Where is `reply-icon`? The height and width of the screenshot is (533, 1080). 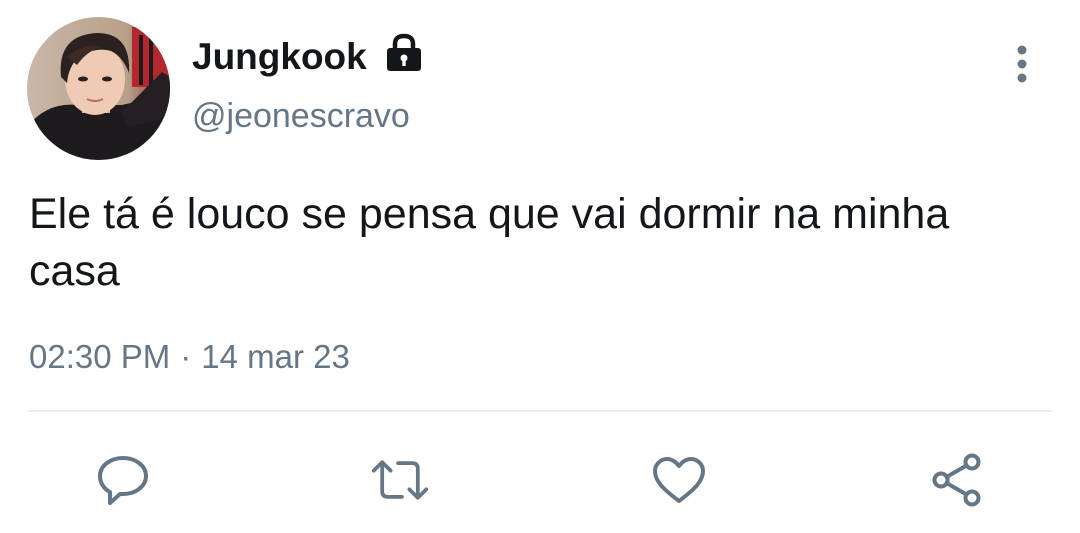
reply-icon is located at coordinates (123, 480).